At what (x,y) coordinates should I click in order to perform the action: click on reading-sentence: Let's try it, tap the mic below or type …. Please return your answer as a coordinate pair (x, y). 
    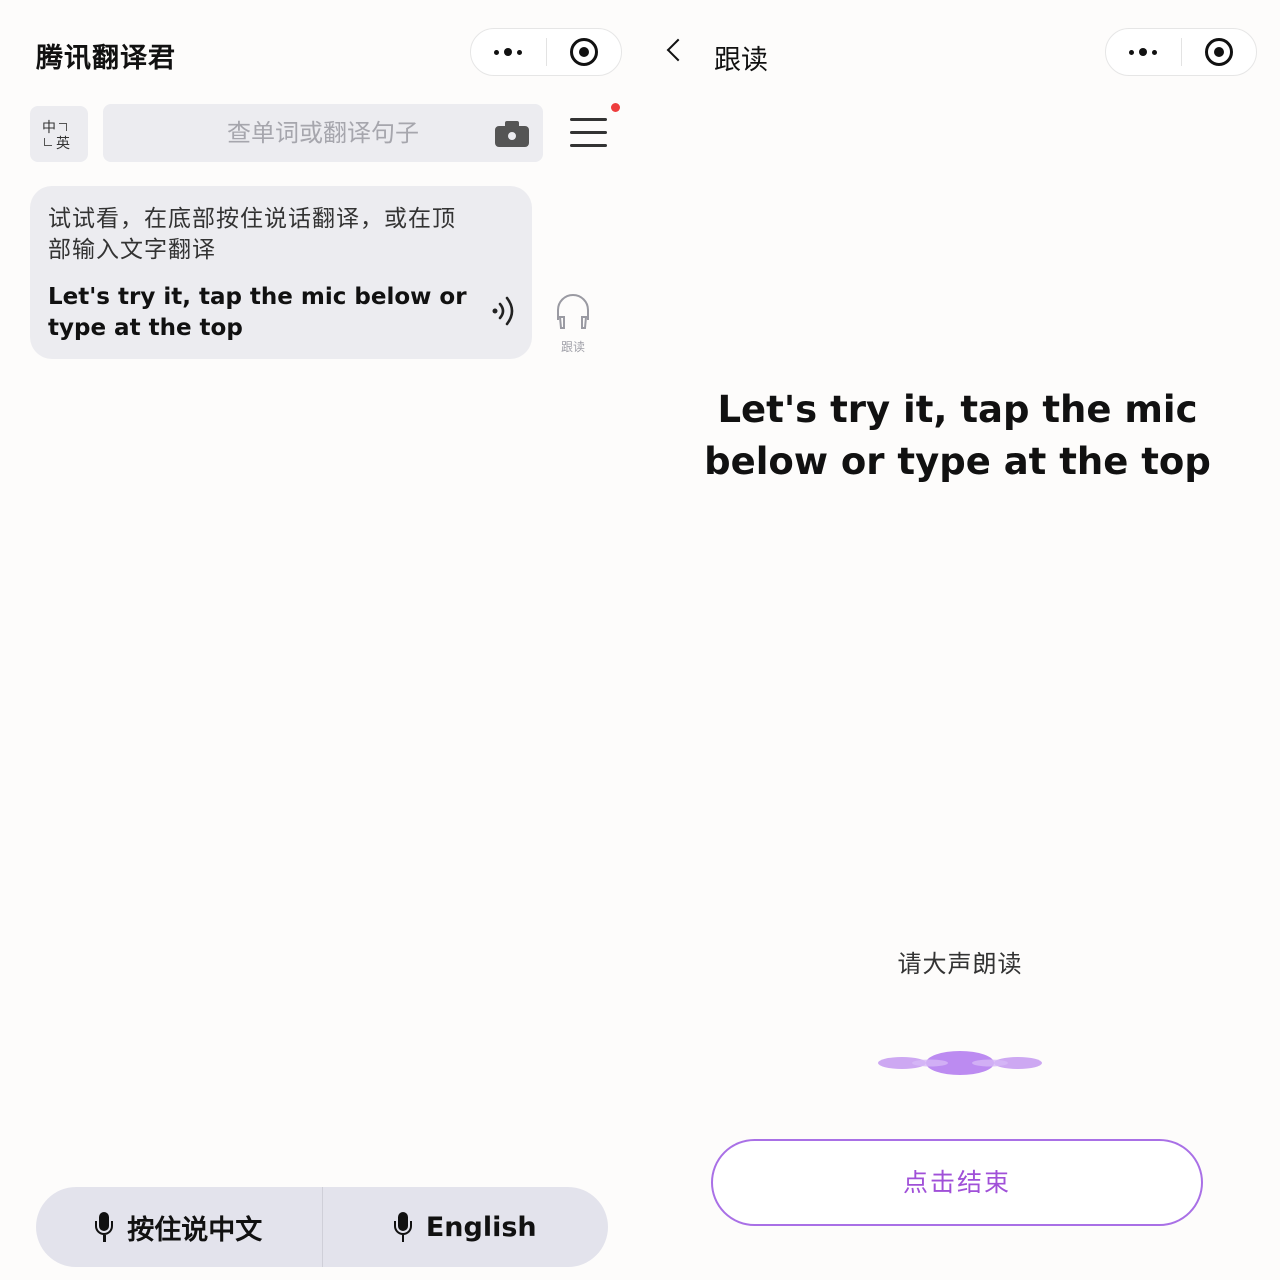
    Looking at the image, I should click on (957, 435).